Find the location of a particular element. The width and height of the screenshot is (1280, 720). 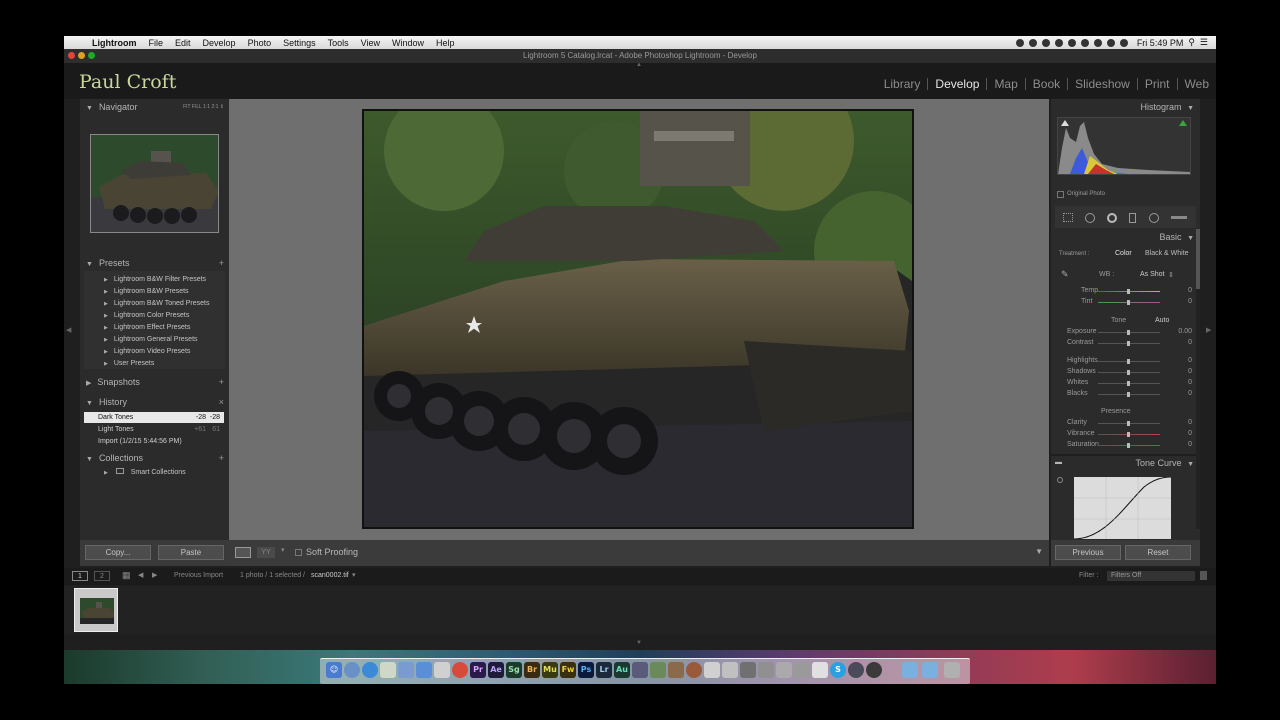

after-effects-icon: Ae is located at coordinates (496, 670).